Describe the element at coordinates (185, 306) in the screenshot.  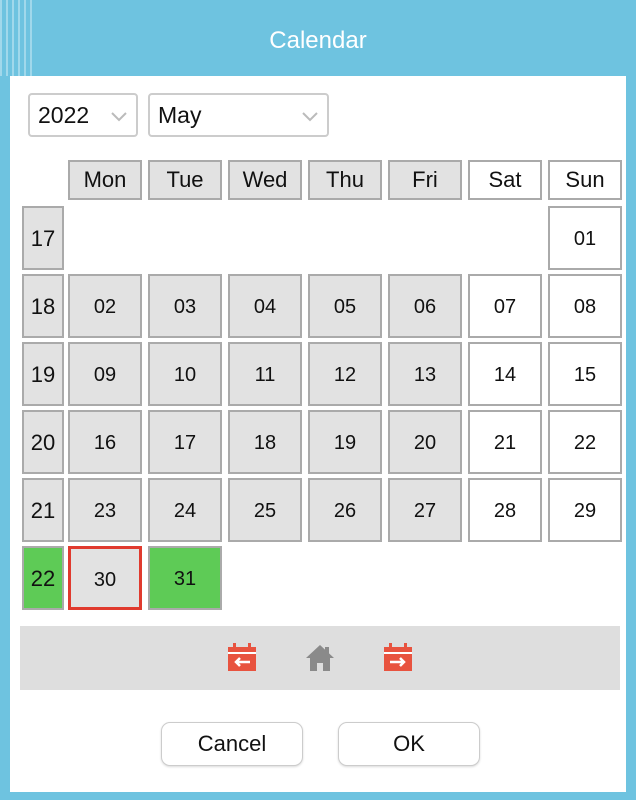
I see `day-cell-03: 03` at that location.